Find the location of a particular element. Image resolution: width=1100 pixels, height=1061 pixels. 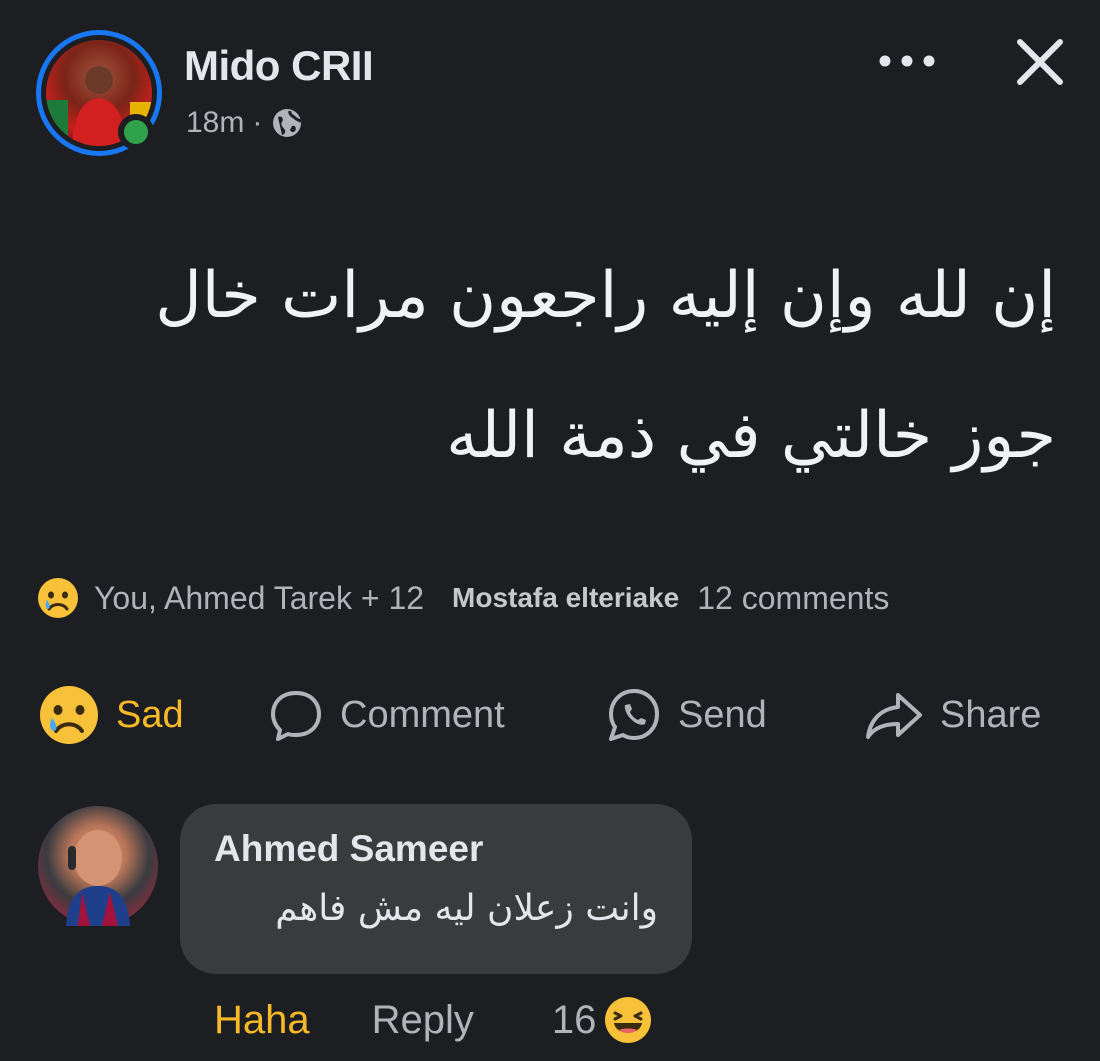

comment-label: Comment is located at coordinates (422, 714).